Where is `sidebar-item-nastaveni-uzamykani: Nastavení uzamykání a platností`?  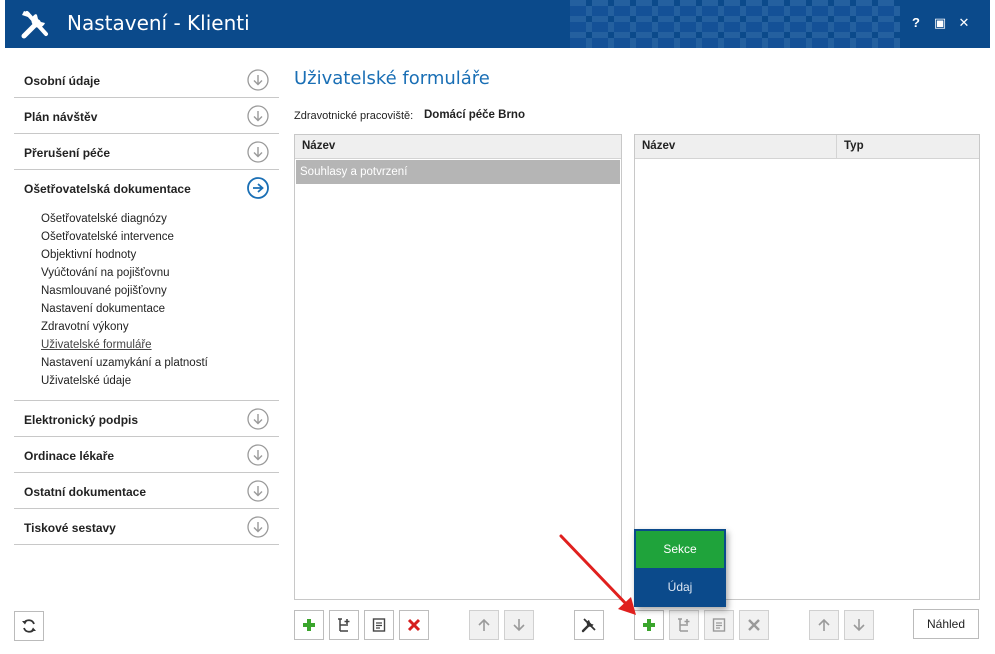 sidebar-item-nastaveni-uzamykani: Nastavení uzamykání a platností is located at coordinates (160, 363).